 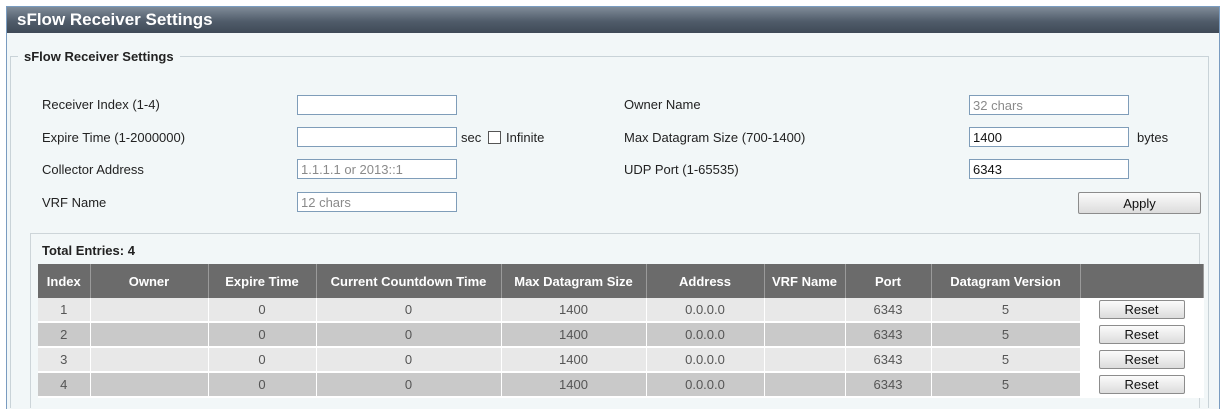 I want to click on apply-button: Apply, so click(x=1139, y=203).